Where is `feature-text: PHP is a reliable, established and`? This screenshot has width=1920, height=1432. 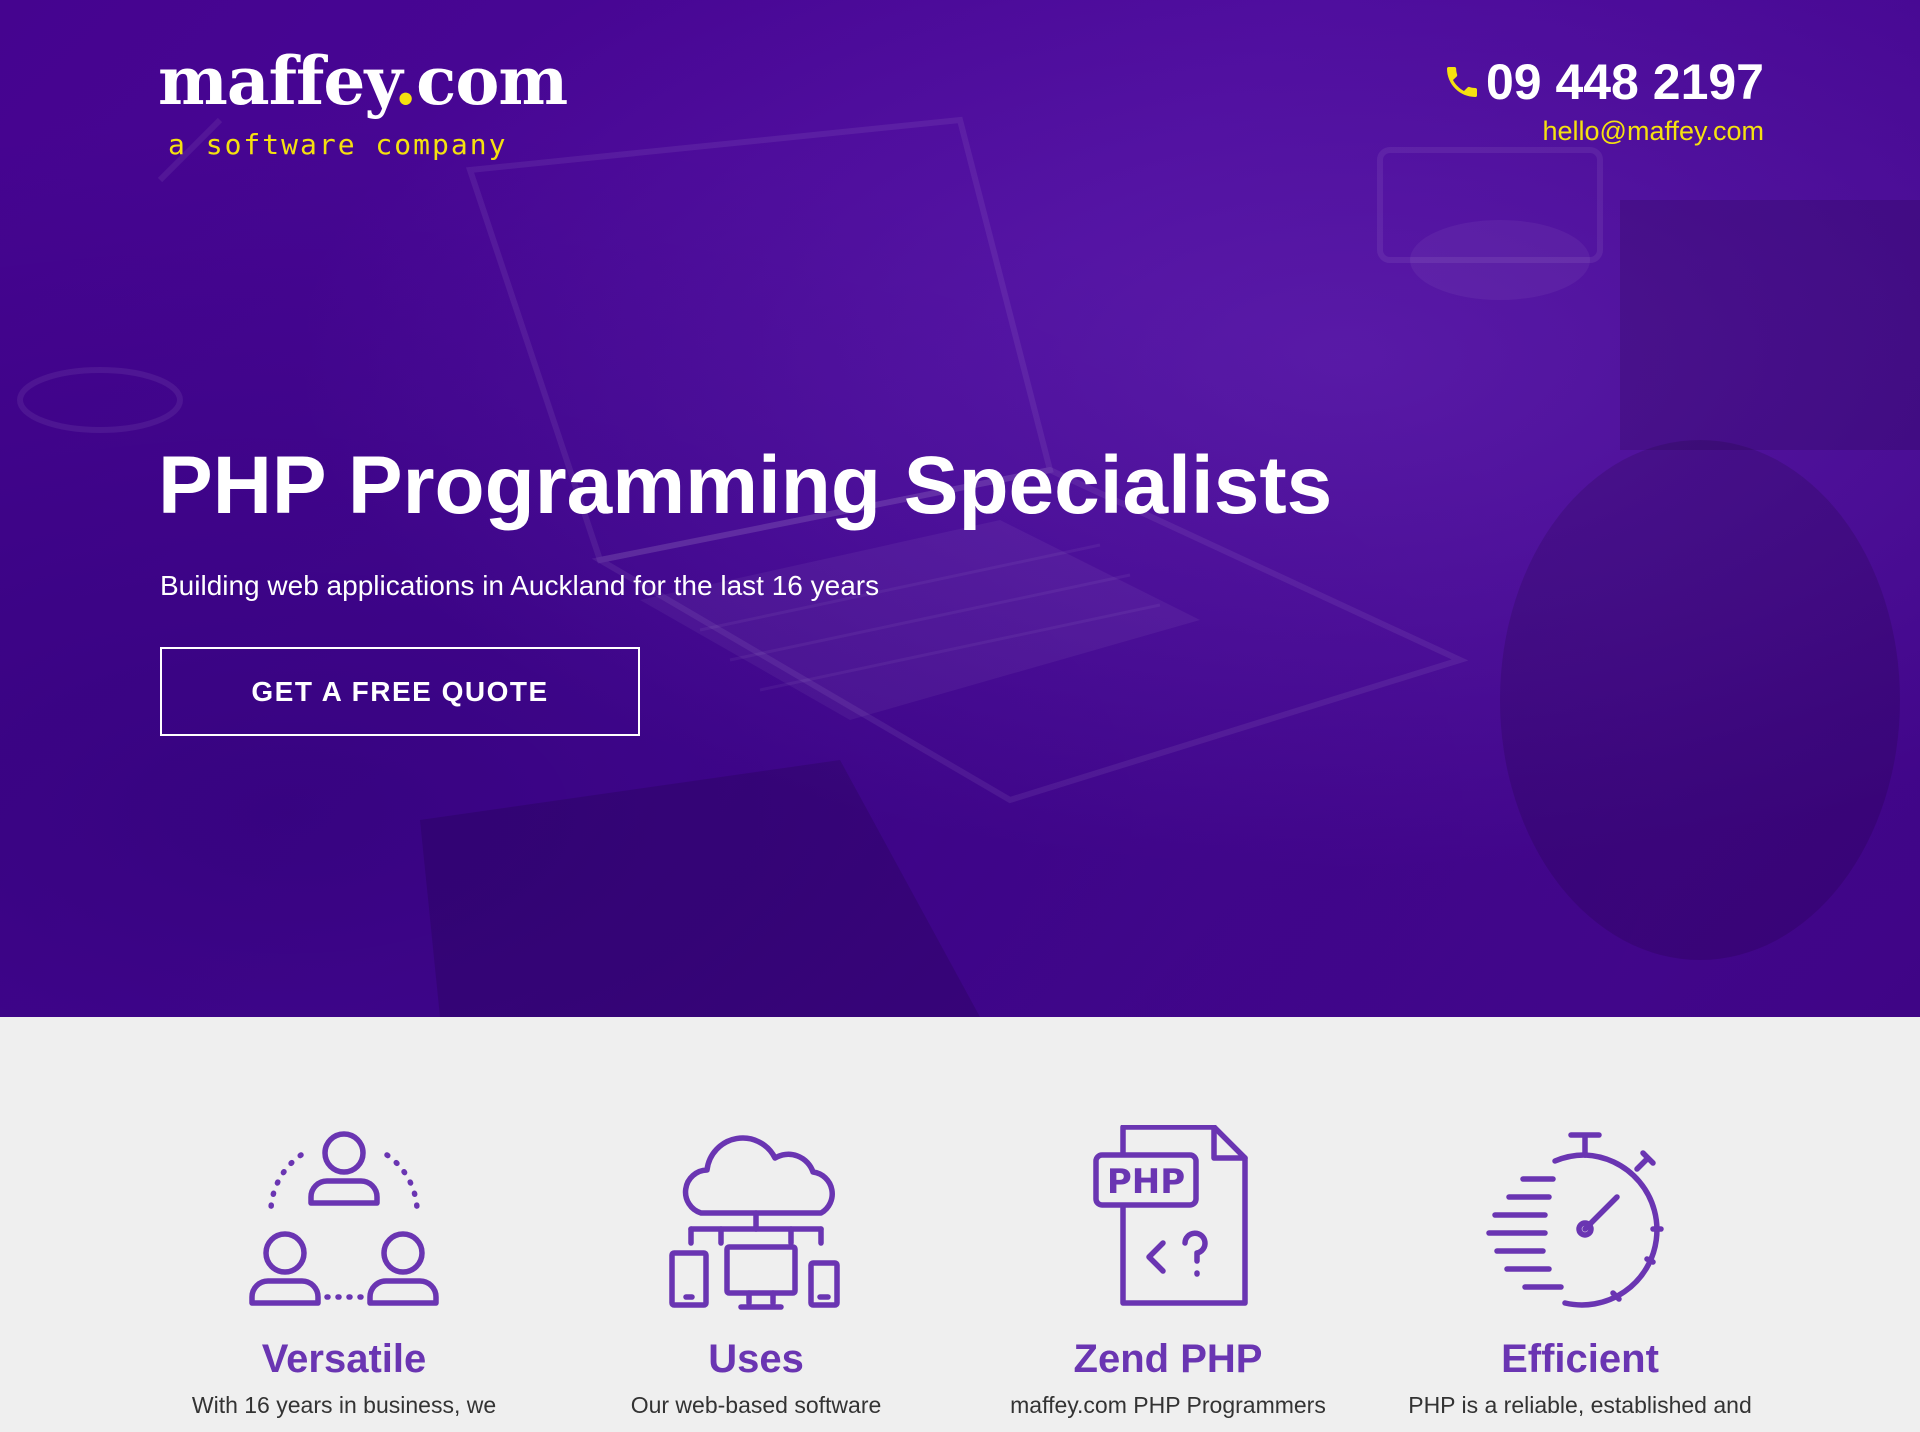 feature-text: PHP is a reliable, established and is located at coordinates (1580, 1405).